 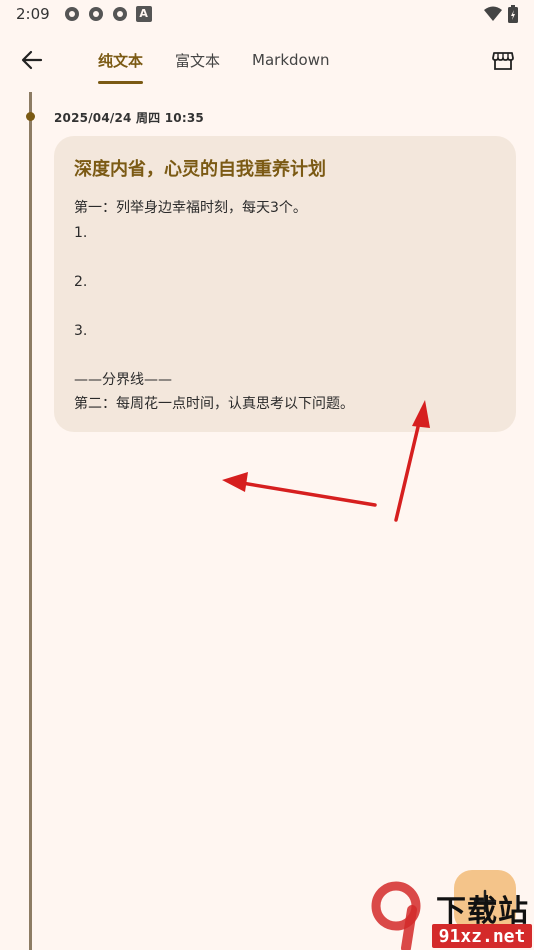 I want to click on status-bar: 2:09 A, so click(x=267, y=14).